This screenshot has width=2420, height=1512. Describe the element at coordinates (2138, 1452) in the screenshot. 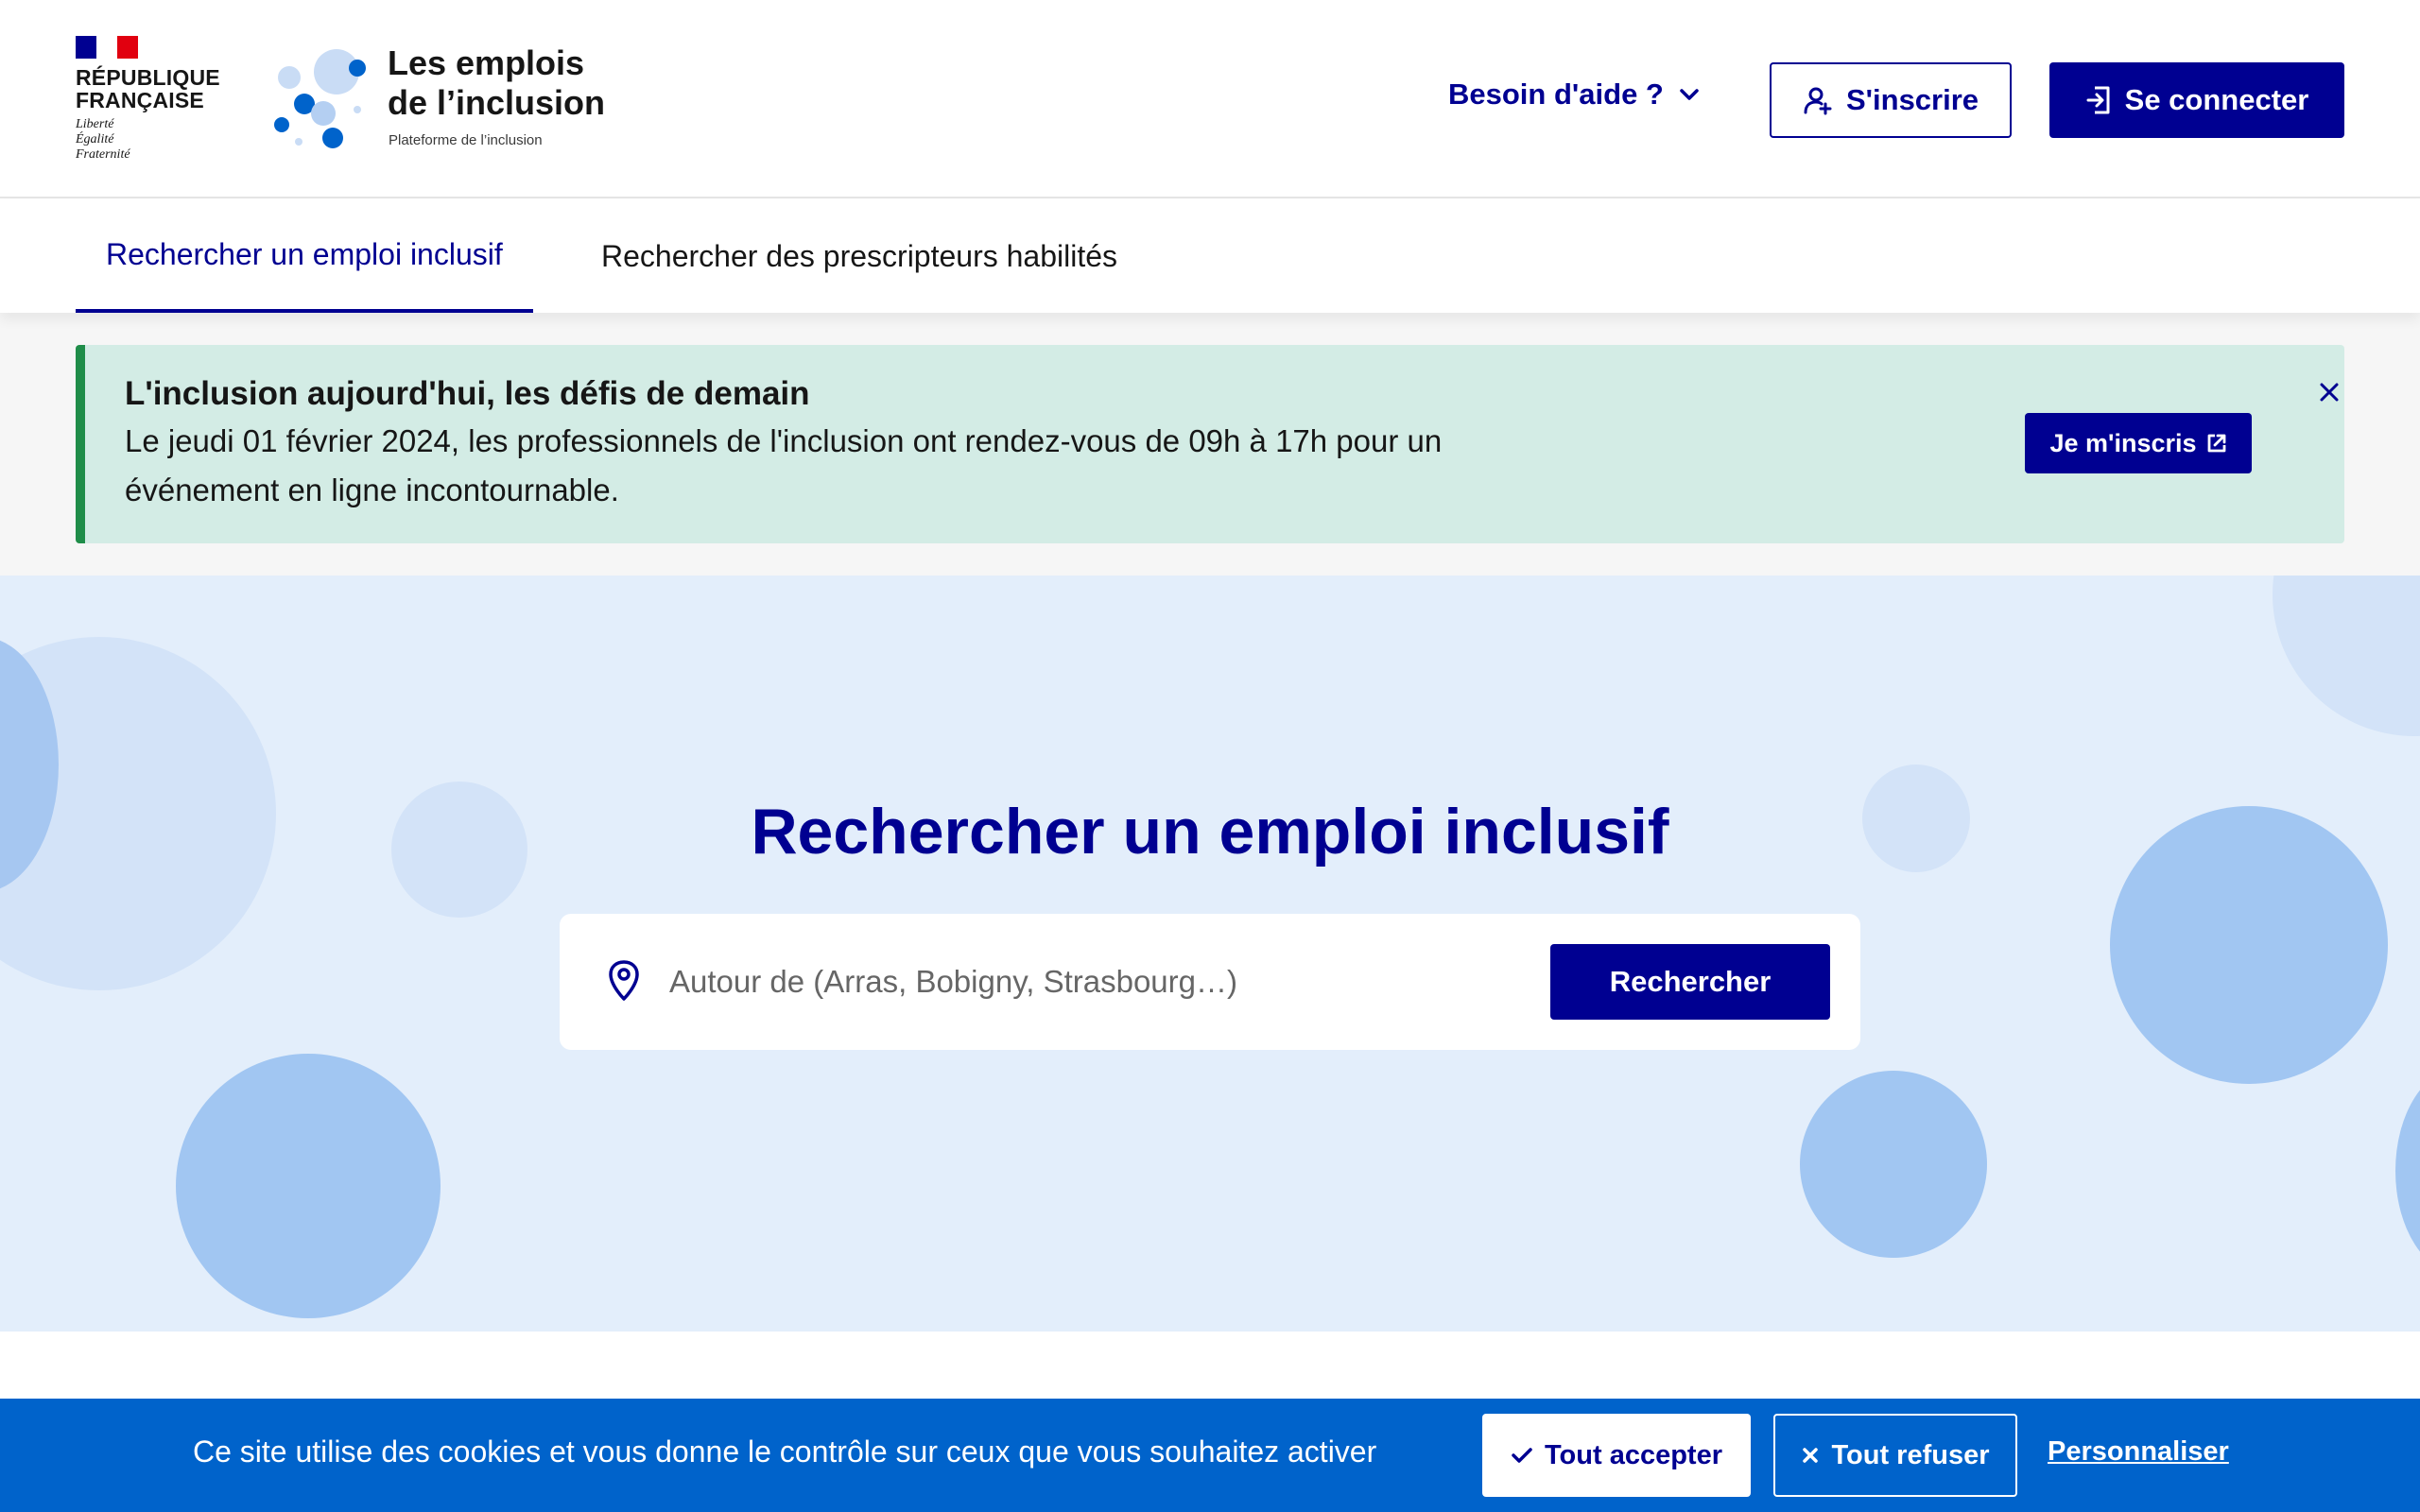

I see `cookie-customize-link: Personnaliser` at that location.